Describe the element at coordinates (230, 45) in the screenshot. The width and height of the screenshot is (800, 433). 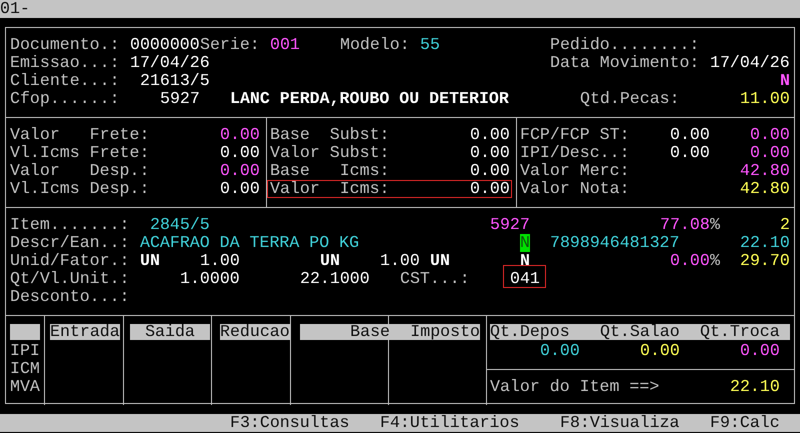
I see `field-label: Serie:` at that location.